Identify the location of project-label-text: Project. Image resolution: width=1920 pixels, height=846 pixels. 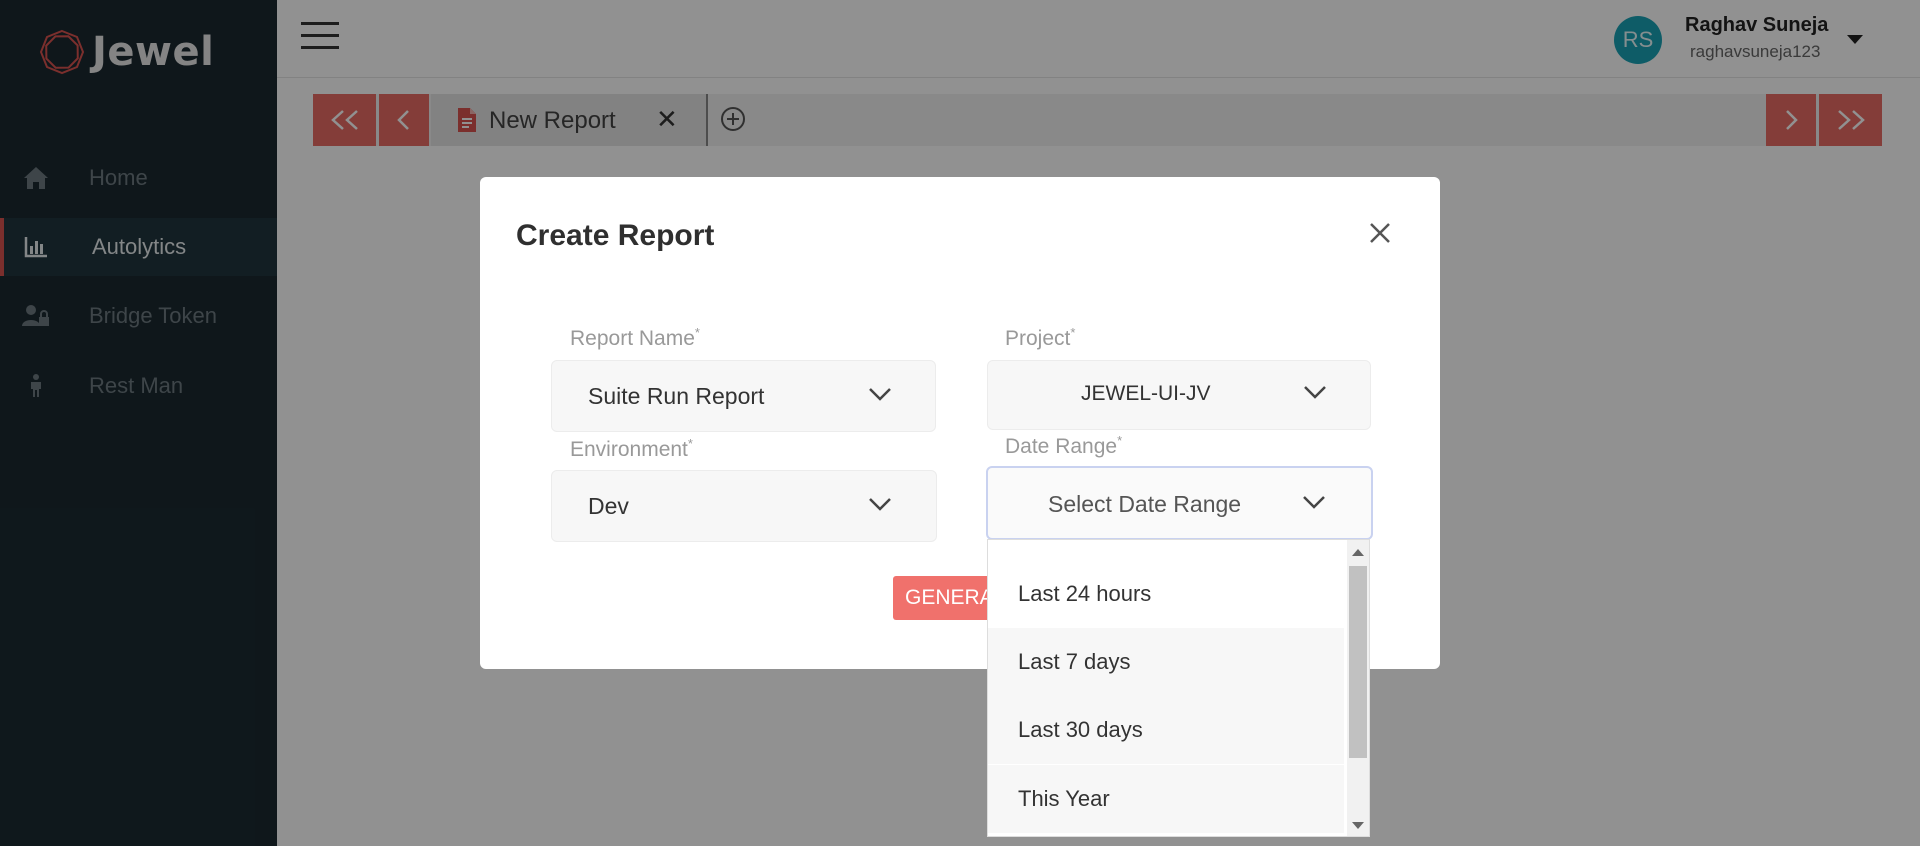
(1038, 338).